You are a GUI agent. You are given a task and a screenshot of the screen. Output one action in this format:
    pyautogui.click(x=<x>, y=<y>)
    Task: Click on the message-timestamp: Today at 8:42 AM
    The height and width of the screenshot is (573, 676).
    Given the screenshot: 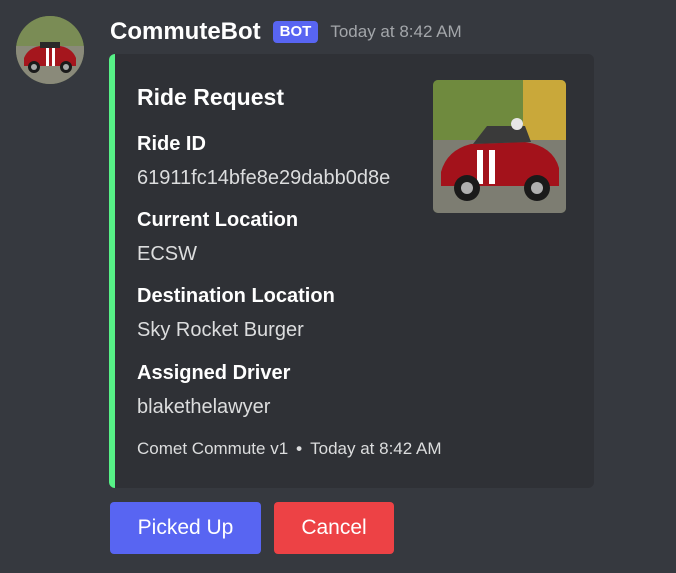 What is the action you would take?
    pyautogui.click(x=396, y=31)
    